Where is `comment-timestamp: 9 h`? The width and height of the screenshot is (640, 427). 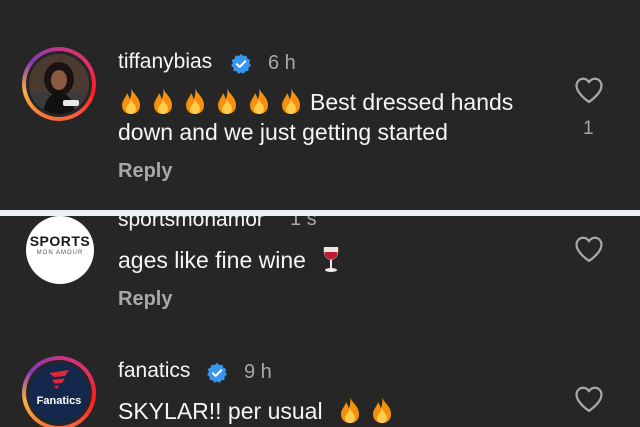 comment-timestamp: 9 h is located at coordinates (258, 372).